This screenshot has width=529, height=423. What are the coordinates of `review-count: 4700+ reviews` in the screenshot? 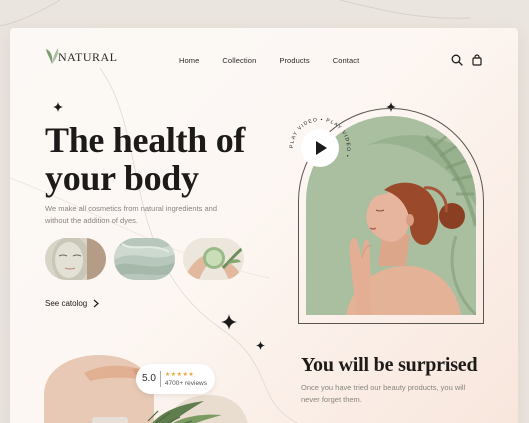 It's located at (186, 383).